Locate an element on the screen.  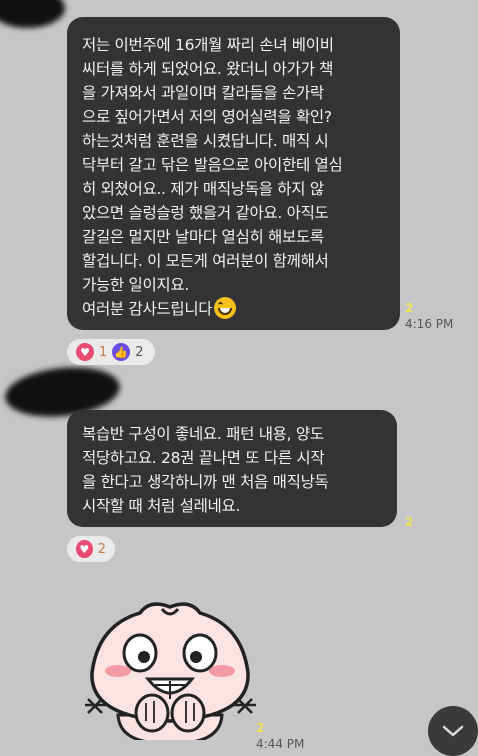
scroll-to-bottom-button is located at coordinates (453, 731).